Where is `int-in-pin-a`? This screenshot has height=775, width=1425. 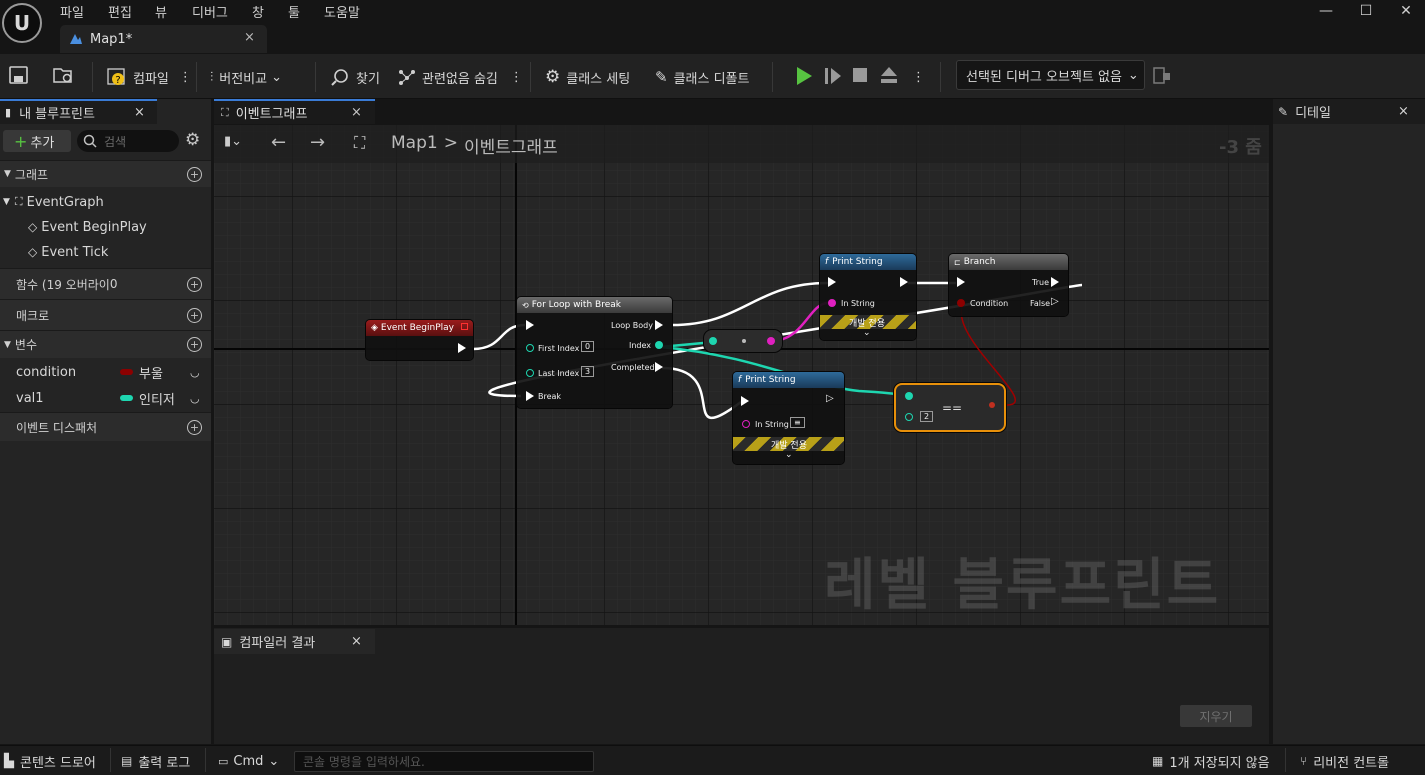 int-in-pin-a is located at coordinates (909, 396).